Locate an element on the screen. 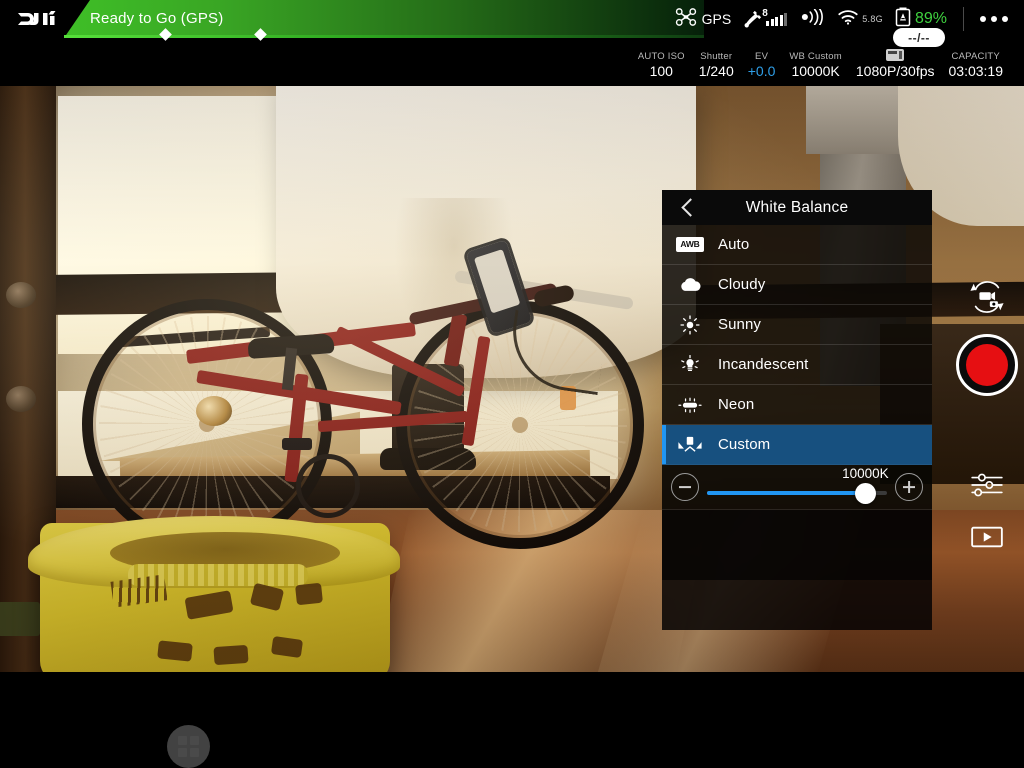 This screenshot has height=768, width=1024. signal-bars-icon is located at coordinates (777, 19).